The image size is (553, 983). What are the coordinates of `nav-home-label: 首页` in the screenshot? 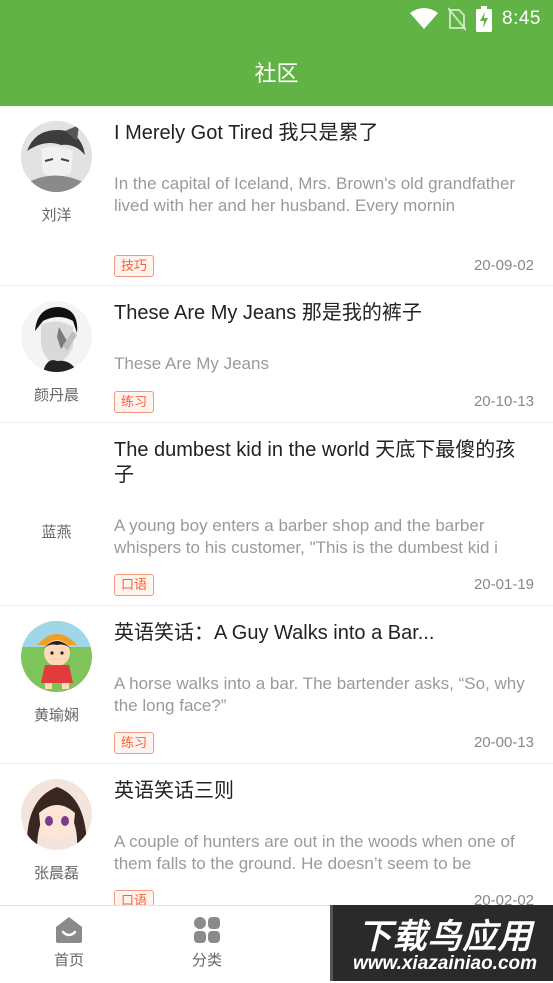 It's located at (68, 960).